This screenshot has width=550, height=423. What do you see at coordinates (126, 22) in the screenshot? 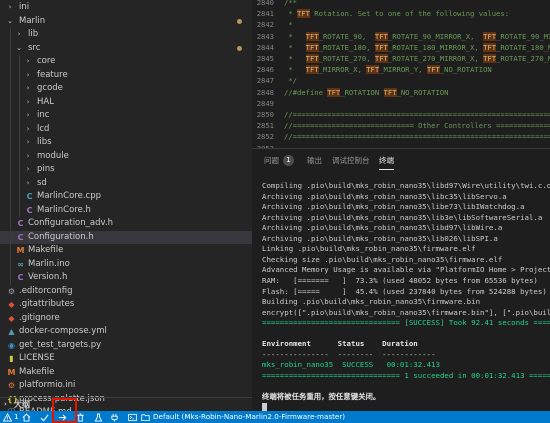
I see `tree-folder: ⌄ Marlin` at bounding box center [126, 22].